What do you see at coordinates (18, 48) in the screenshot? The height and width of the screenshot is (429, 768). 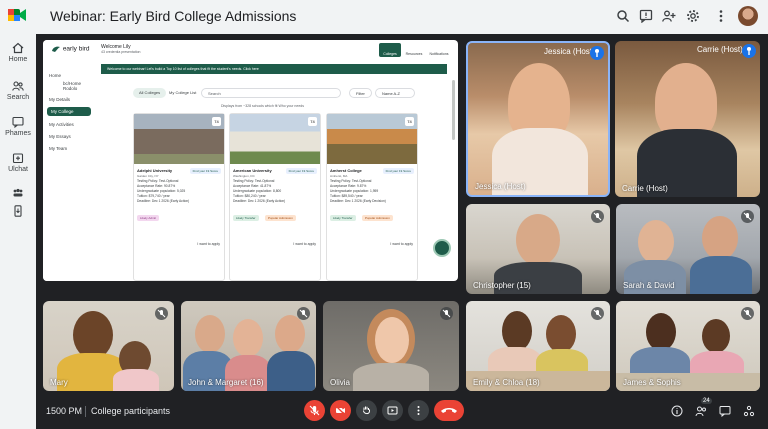 I see `home-icon` at bounding box center [18, 48].